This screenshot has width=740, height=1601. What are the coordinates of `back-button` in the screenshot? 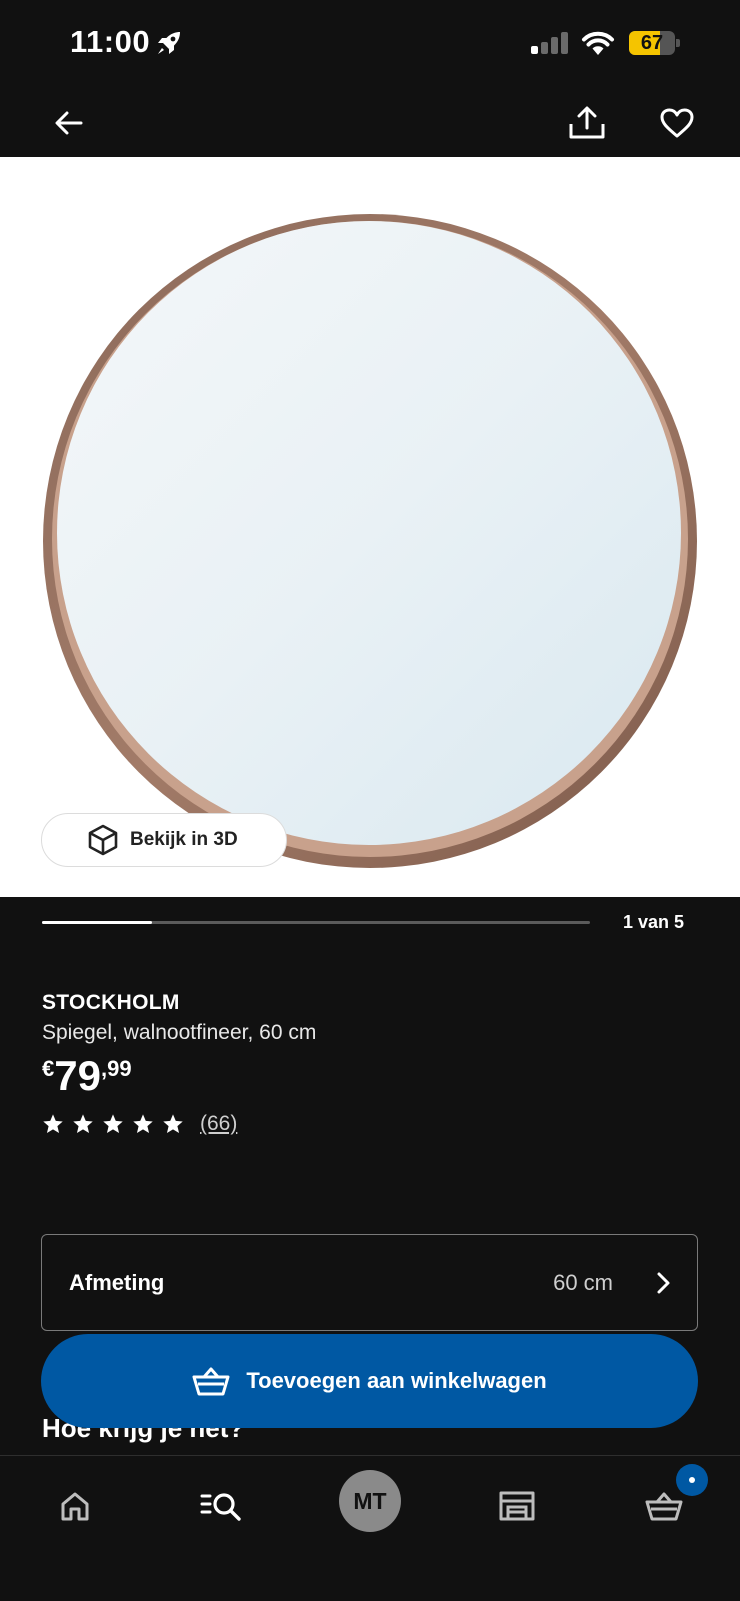 It's located at (69, 123).